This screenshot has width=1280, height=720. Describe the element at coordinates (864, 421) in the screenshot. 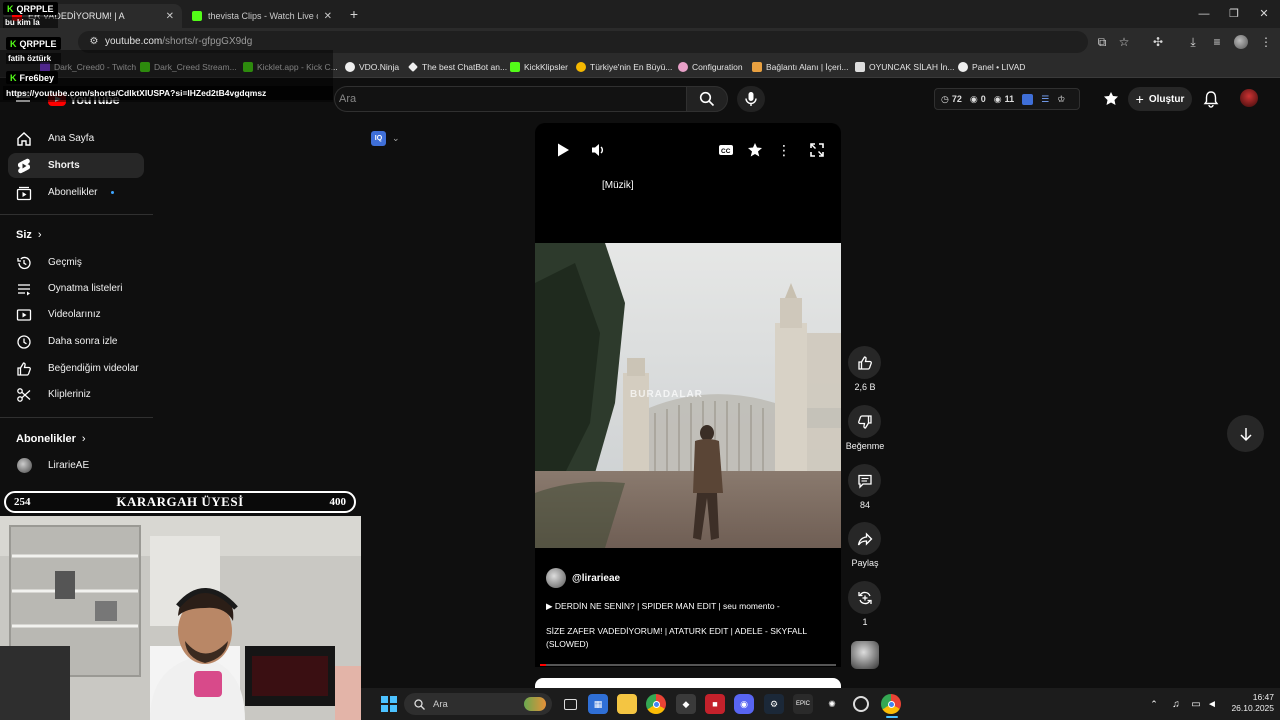

I see `dislike-button` at that location.